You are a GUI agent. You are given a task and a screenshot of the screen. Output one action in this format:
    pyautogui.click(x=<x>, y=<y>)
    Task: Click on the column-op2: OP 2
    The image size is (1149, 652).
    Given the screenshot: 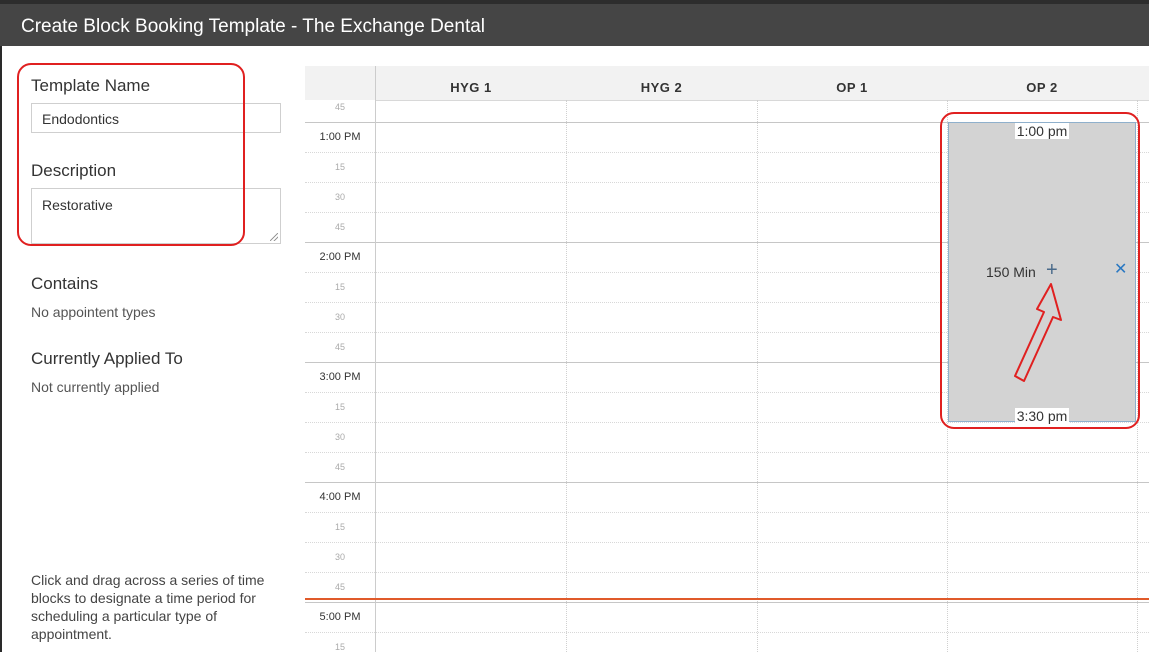 What is the action you would take?
    pyautogui.click(x=1042, y=87)
    